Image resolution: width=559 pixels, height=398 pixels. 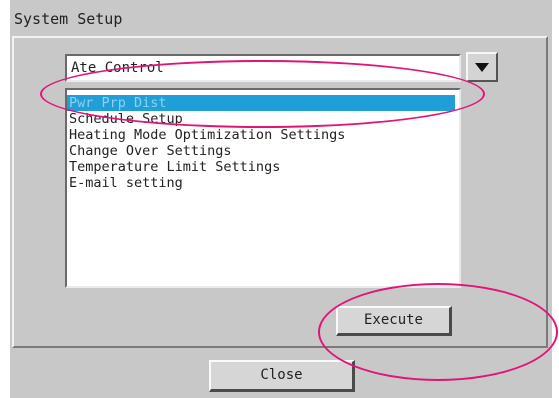 What do you see at coordinates (261, 151) in the screenshot?
I see `list-item-change-over-settings: Change Over Settings` at bounding box center [261, 151].